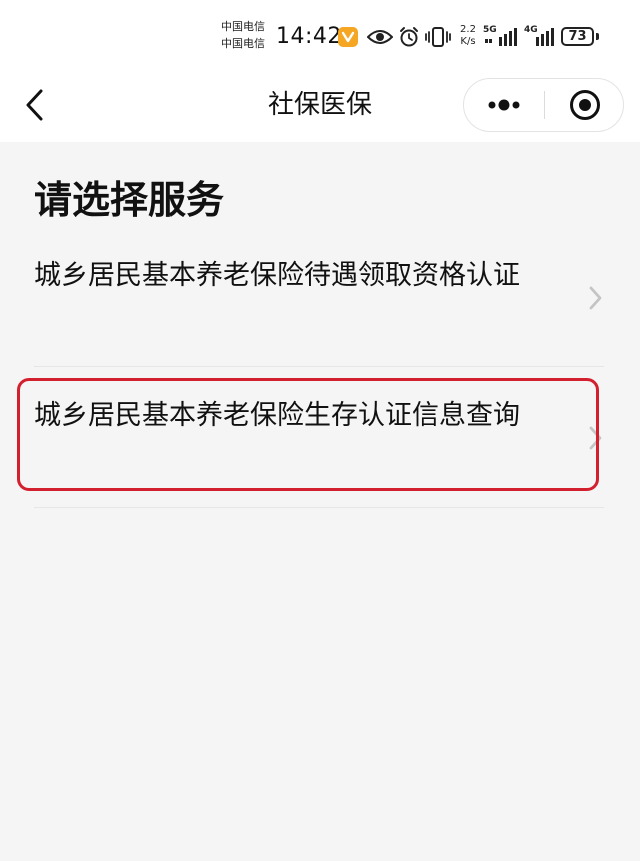 The width and height of the screenshot is (640, 861). I want to click on service-item-label: 城乡居民基本养老保险待遇领取资格认证, so click(277, 275).